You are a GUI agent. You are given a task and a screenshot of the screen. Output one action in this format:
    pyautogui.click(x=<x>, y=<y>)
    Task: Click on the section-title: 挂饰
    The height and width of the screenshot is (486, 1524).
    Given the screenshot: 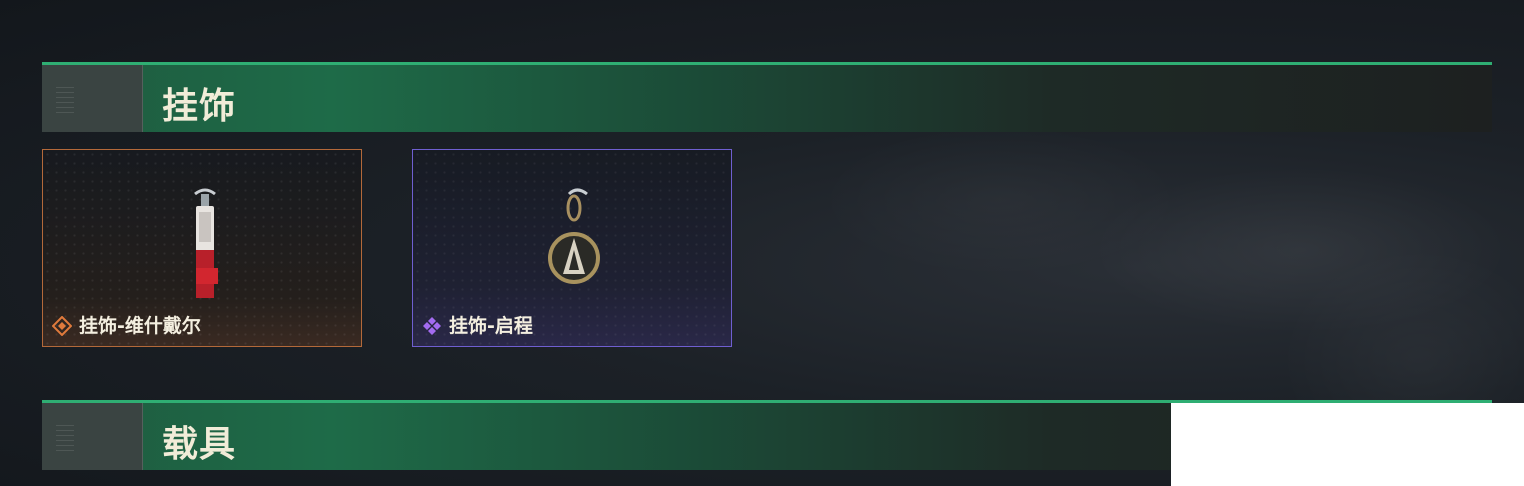 What is the action you would take?
    pyautogui.click(x=199, y=106)
    